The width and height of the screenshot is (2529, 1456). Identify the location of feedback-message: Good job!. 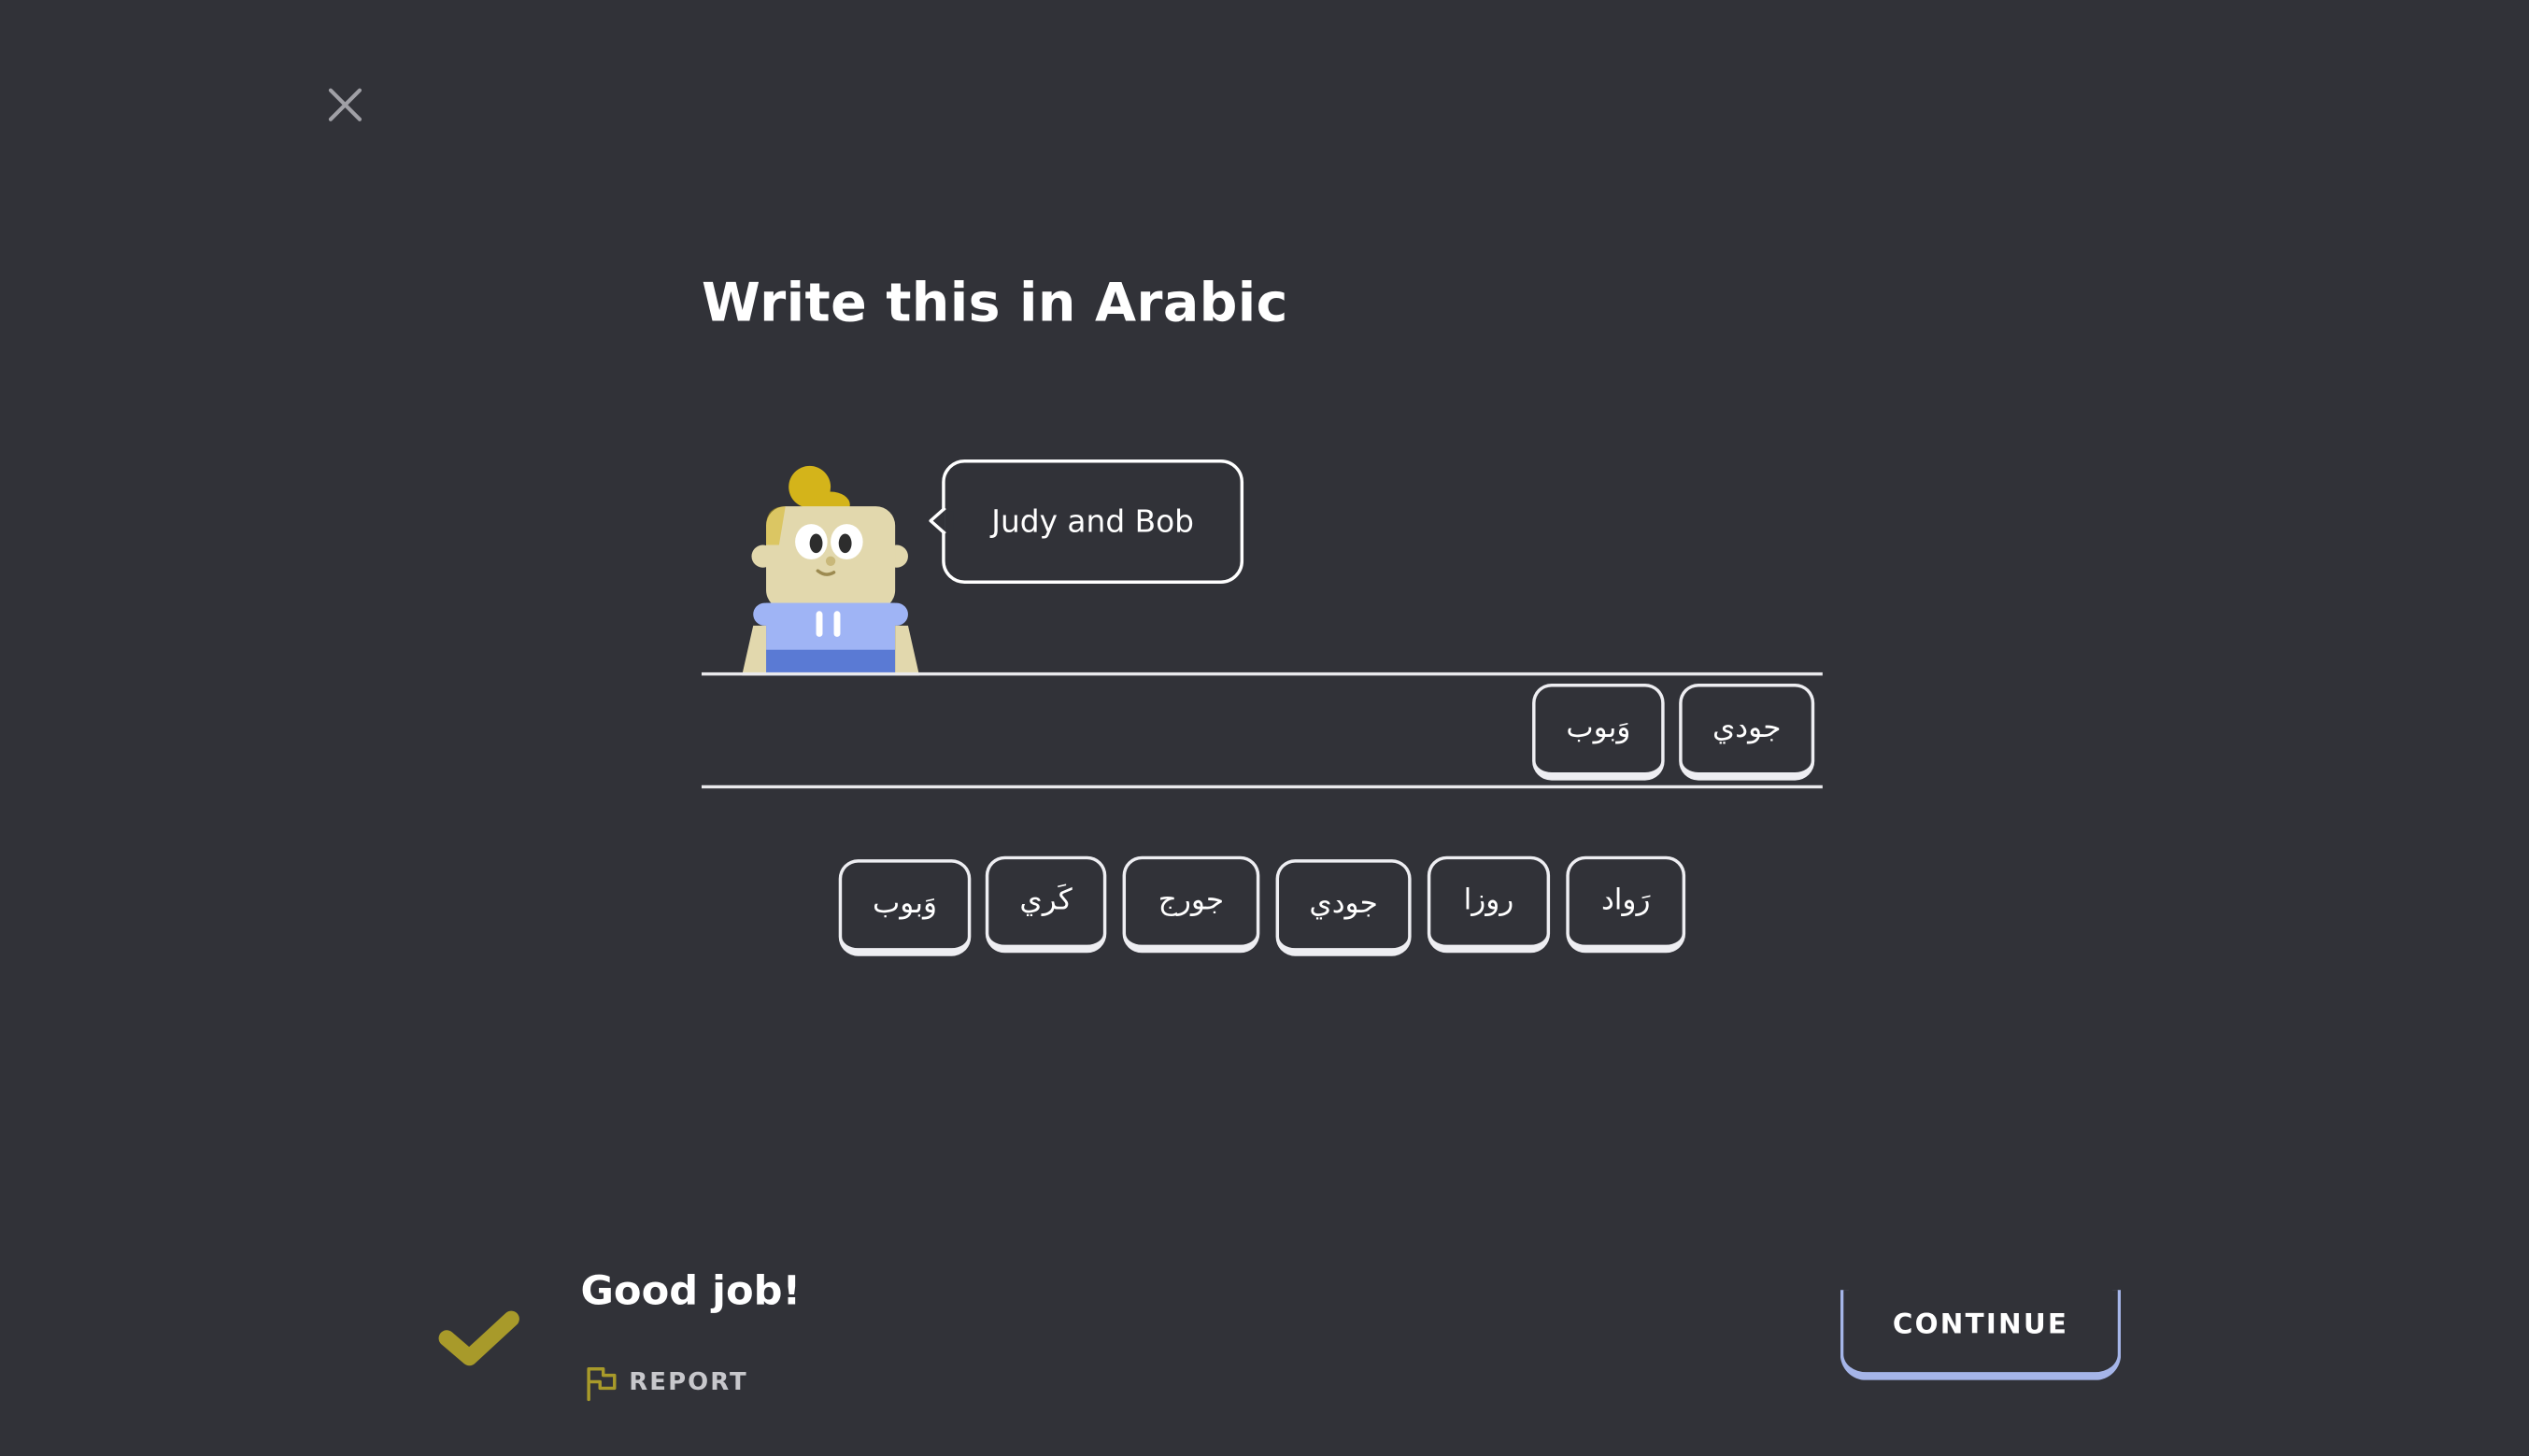
(691, 1290).